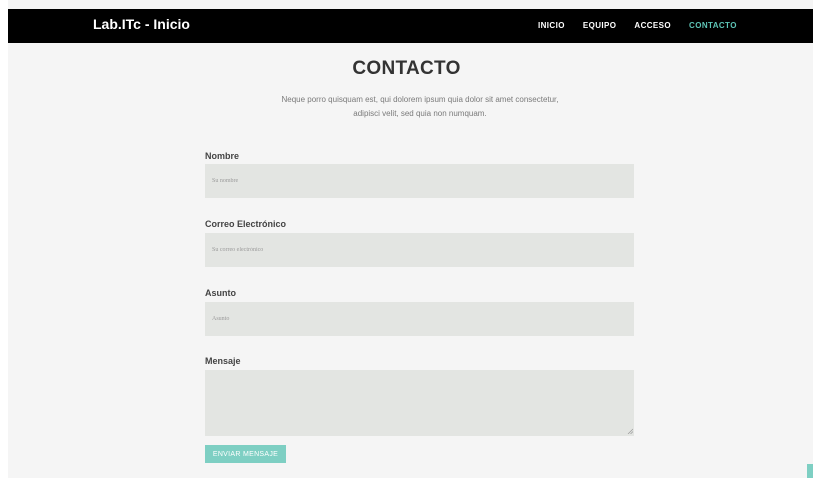 The height and width of the screenshot is (478, 813). I want to click on scroll-to-top-tab, so click(810, 471).